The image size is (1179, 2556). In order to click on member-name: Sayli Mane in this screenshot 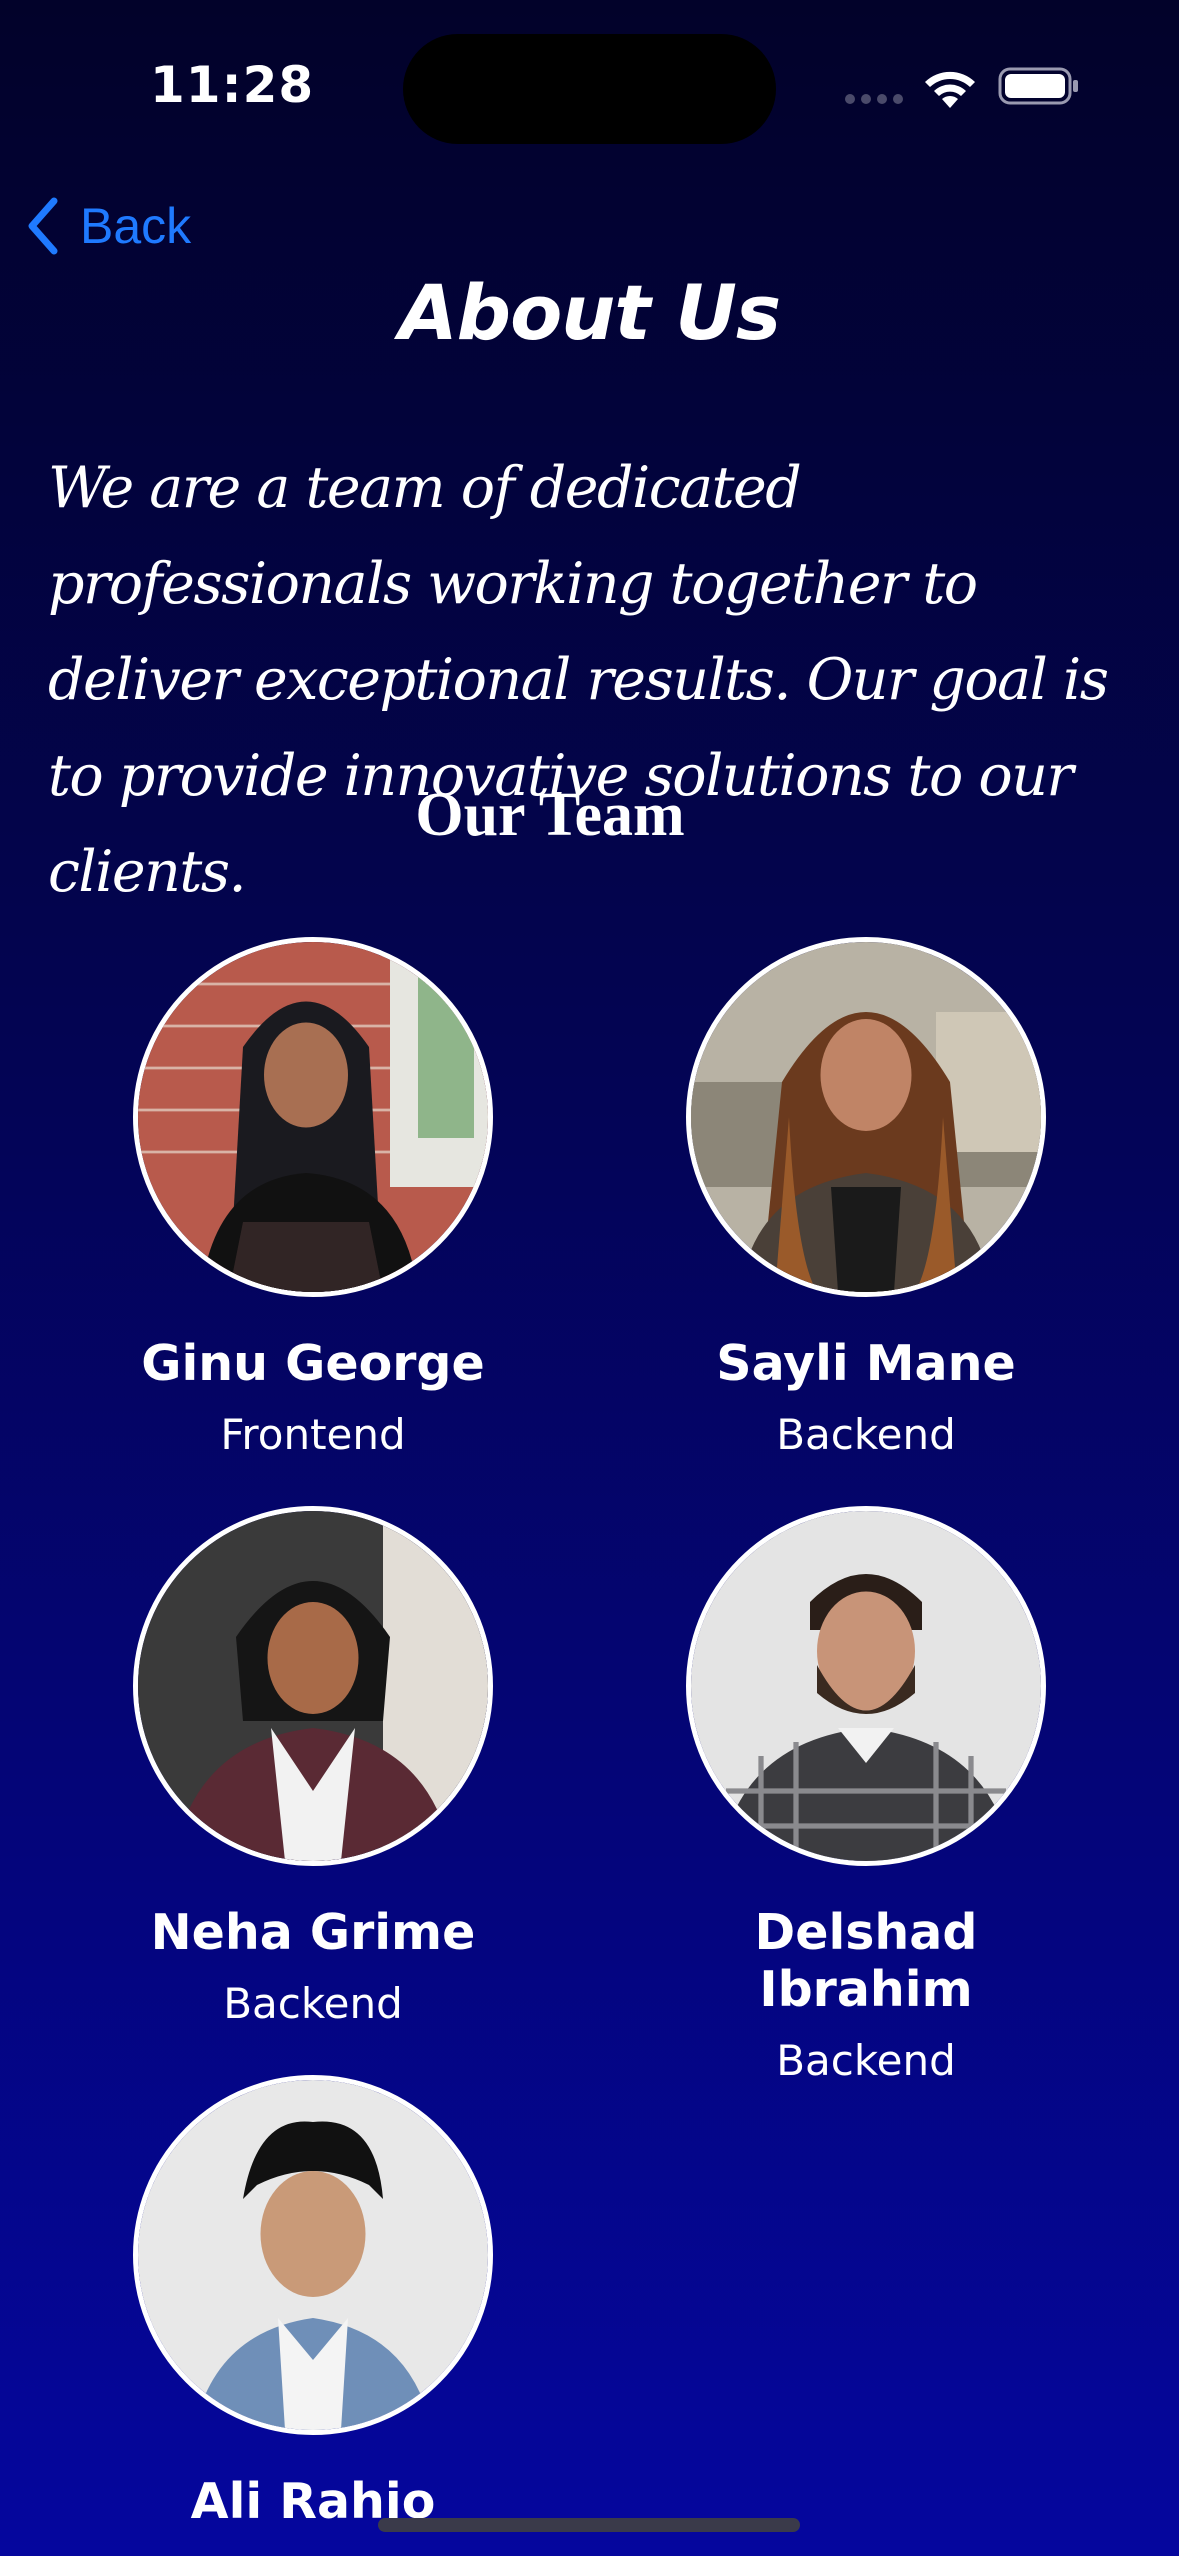, I will do `click(866, 1363)`.